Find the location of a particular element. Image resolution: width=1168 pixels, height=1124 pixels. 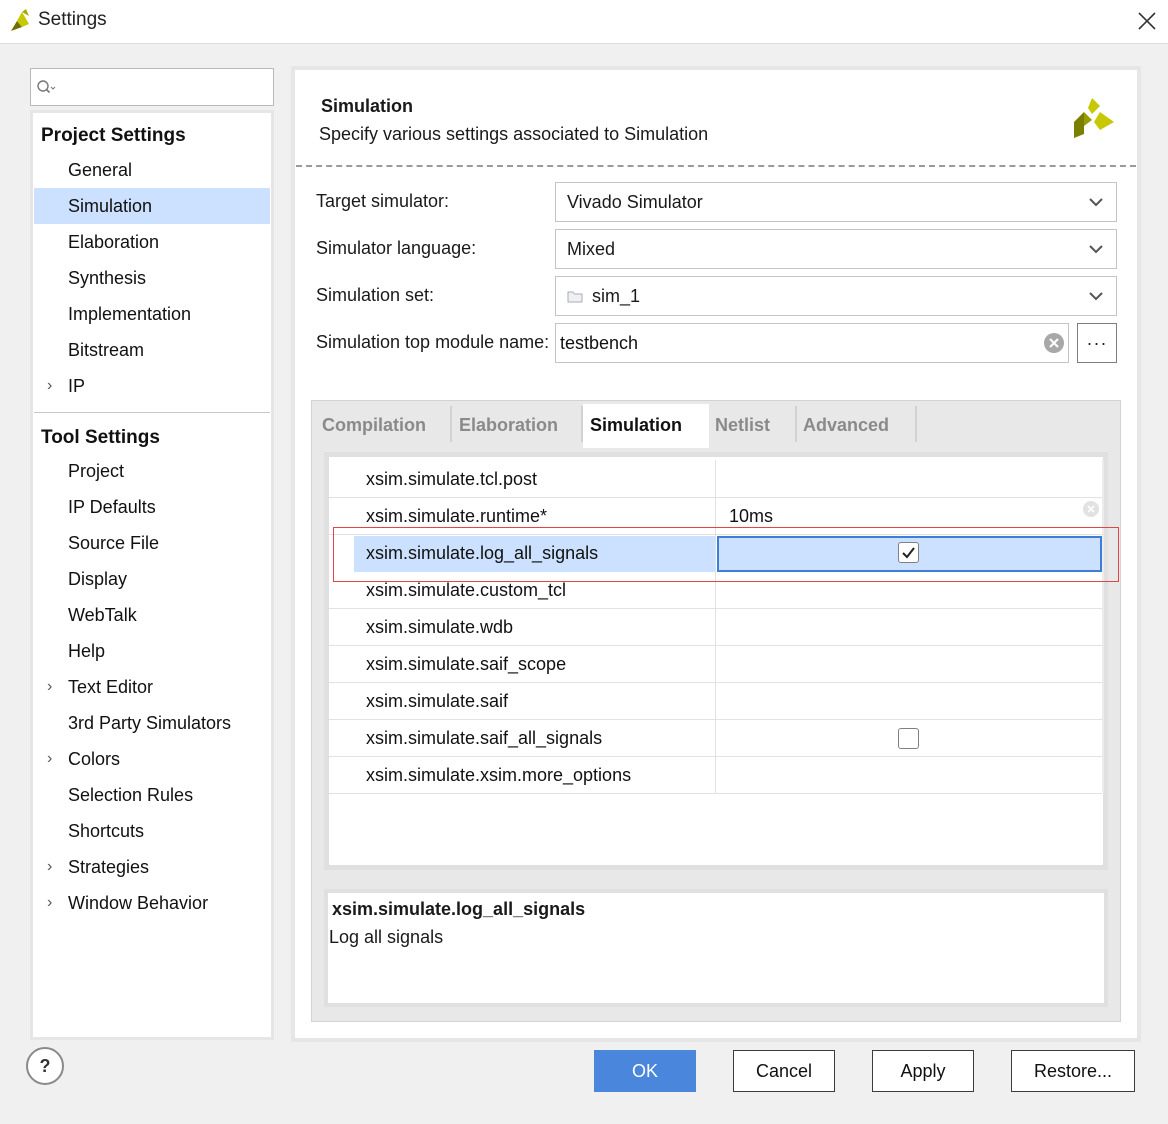

nav-item-selection-rules: Selection Rules is located at coordinates (152, 795).